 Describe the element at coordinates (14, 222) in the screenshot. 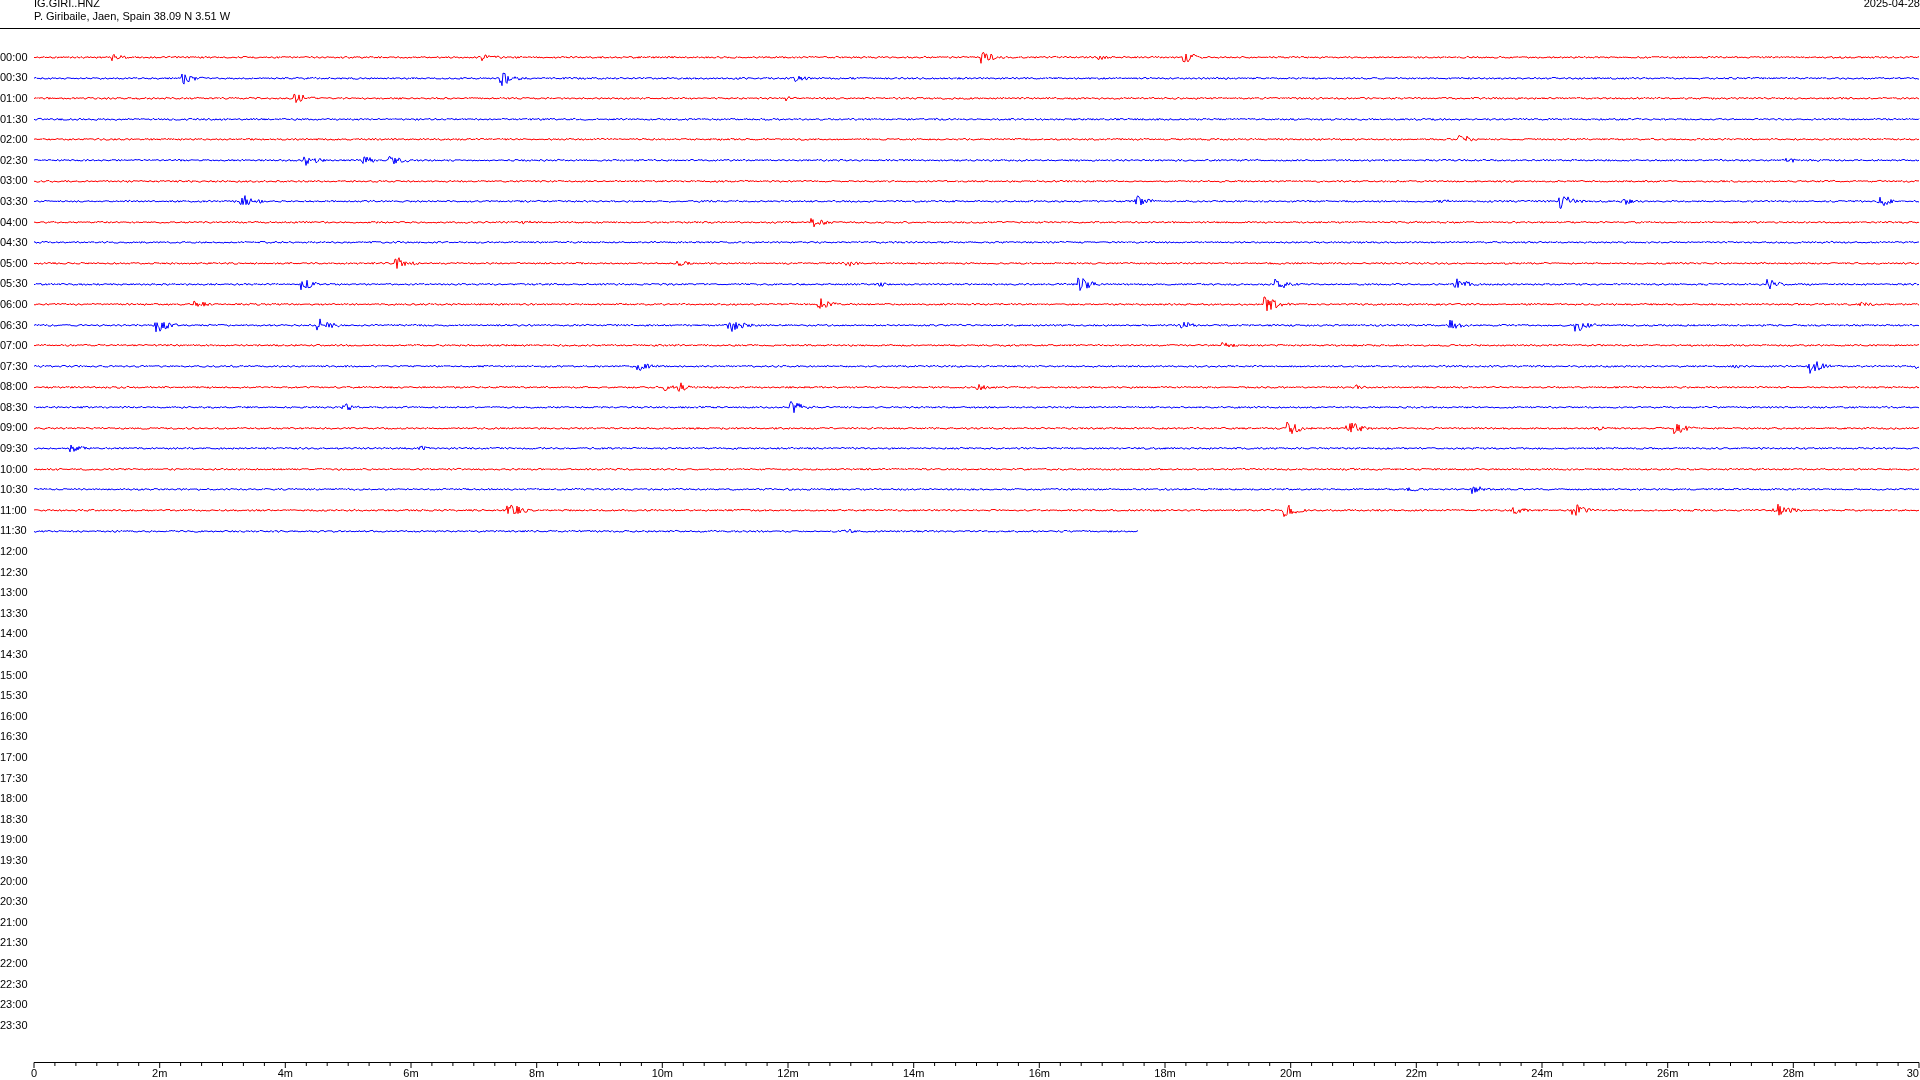

I see `time-label: 04:00` at that location.